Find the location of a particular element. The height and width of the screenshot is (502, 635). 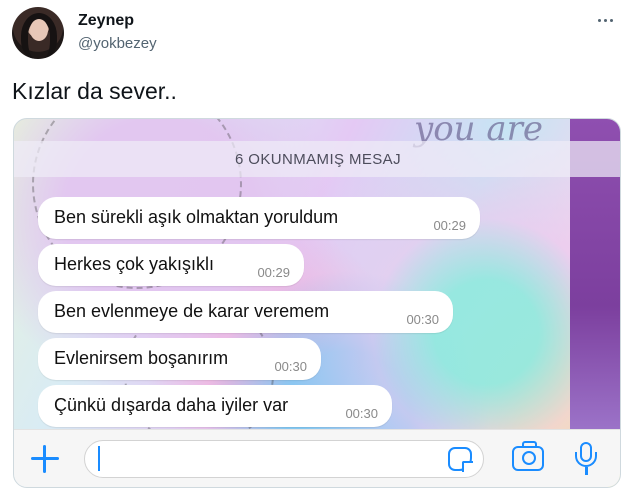

message-bubble: Herkes çok yakışıklı 00:29 is located at coordinates (171, 265).